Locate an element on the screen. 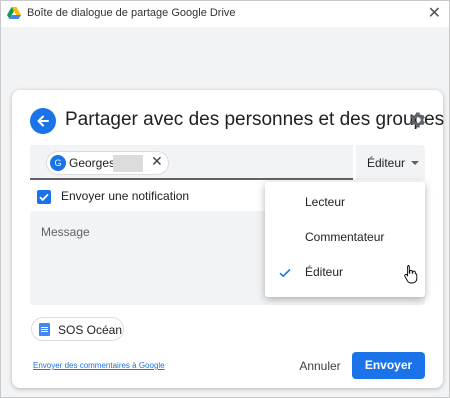 The width and height of the screenshot is (450, 398). send-button: Envoyer is located at coordinates (388, 365).